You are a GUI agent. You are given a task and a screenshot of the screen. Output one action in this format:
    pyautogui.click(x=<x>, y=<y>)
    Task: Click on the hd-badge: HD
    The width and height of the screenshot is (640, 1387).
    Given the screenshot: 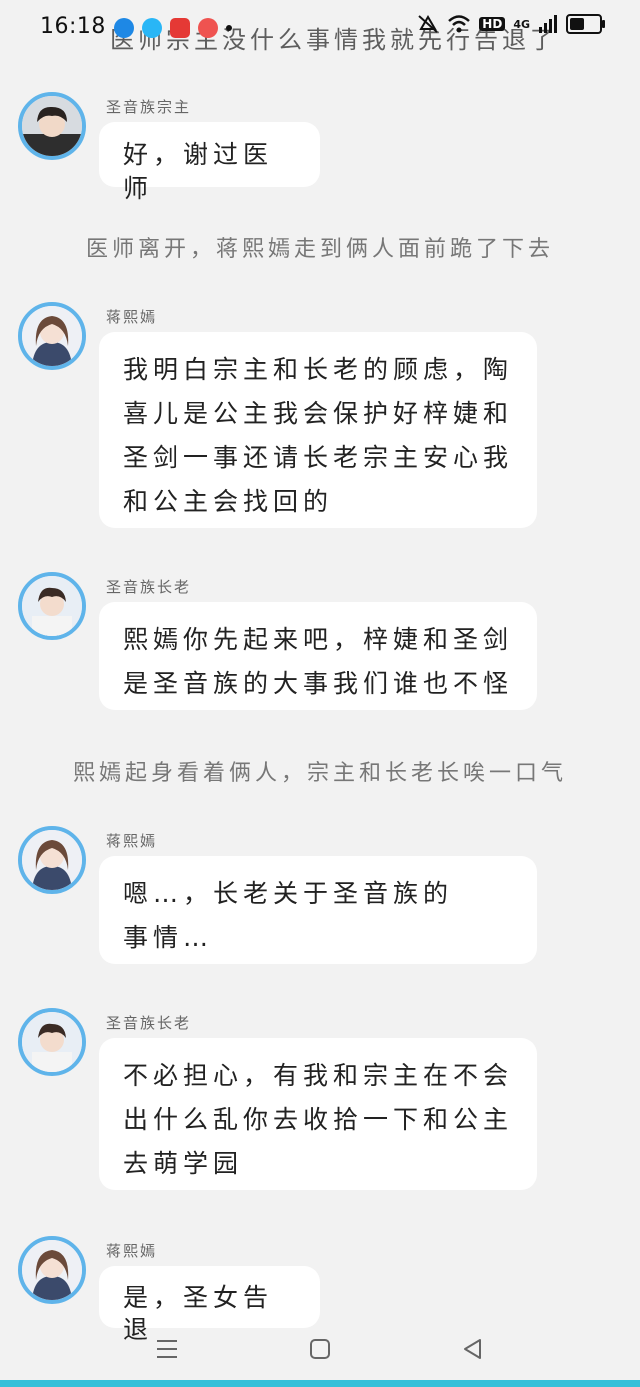 What is the action you would take?
    pyautogui.click(x=492, y=24)
    